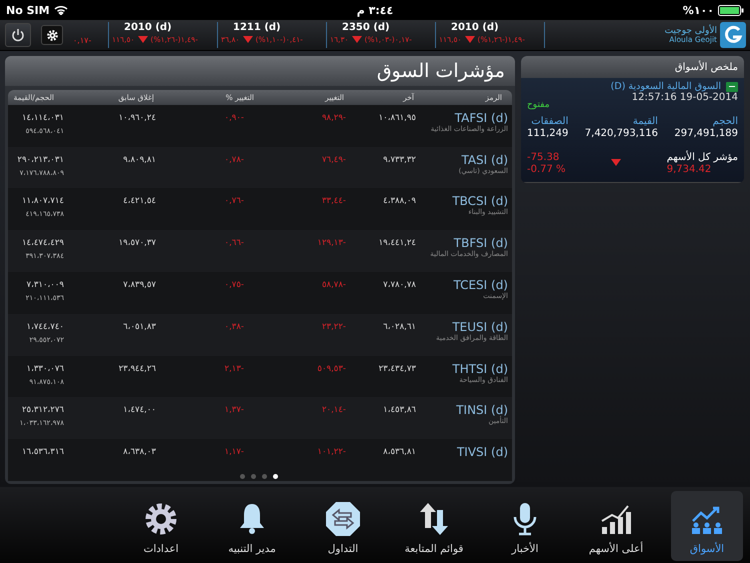 Image resolution: width=750 pixels, height=563 pixels. What do you see at coordinates (28, 10) in the screenshot?
I see `carrier-label: No SIM` at bounding box center [28, 10].